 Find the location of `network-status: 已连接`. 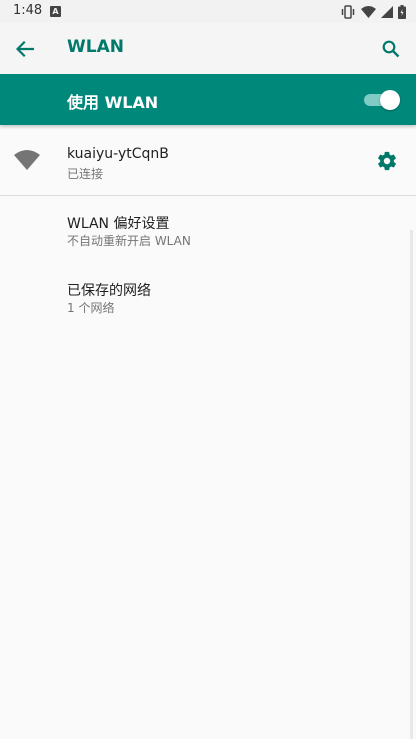

network-status: 已连接 is located at coordinates (85, 174).